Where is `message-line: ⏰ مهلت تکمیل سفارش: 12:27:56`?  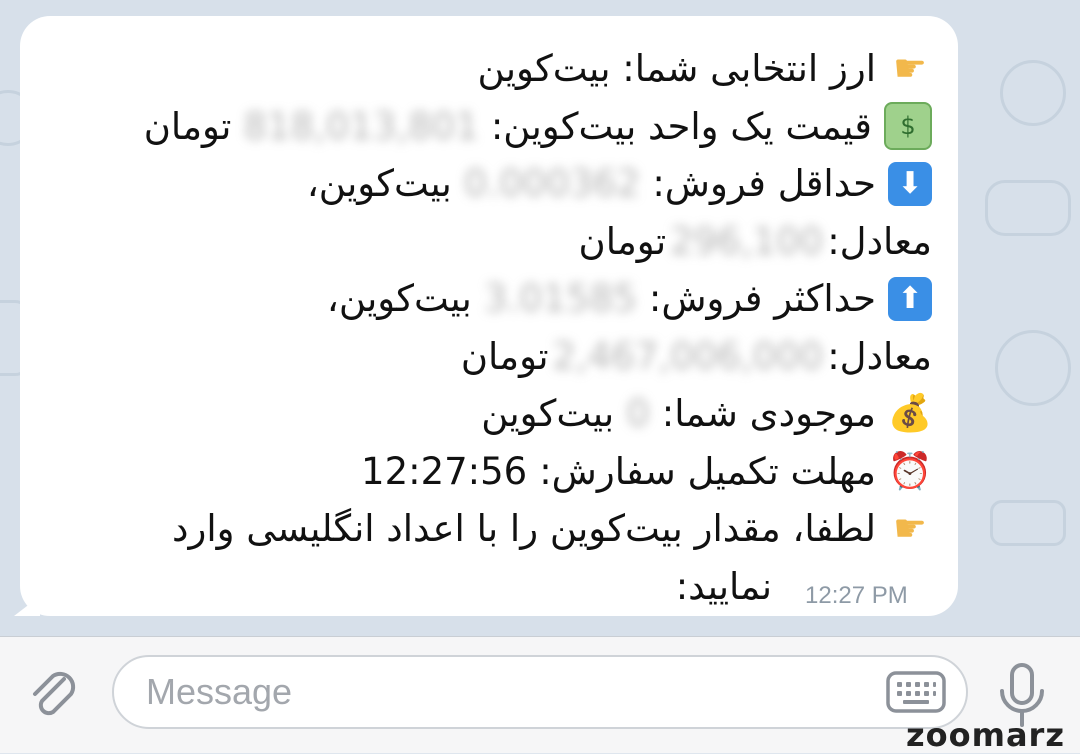 message-line: ⏰ مهلت تکمیل سفارش: 12:27:56 is located at coordinates (492, 472).